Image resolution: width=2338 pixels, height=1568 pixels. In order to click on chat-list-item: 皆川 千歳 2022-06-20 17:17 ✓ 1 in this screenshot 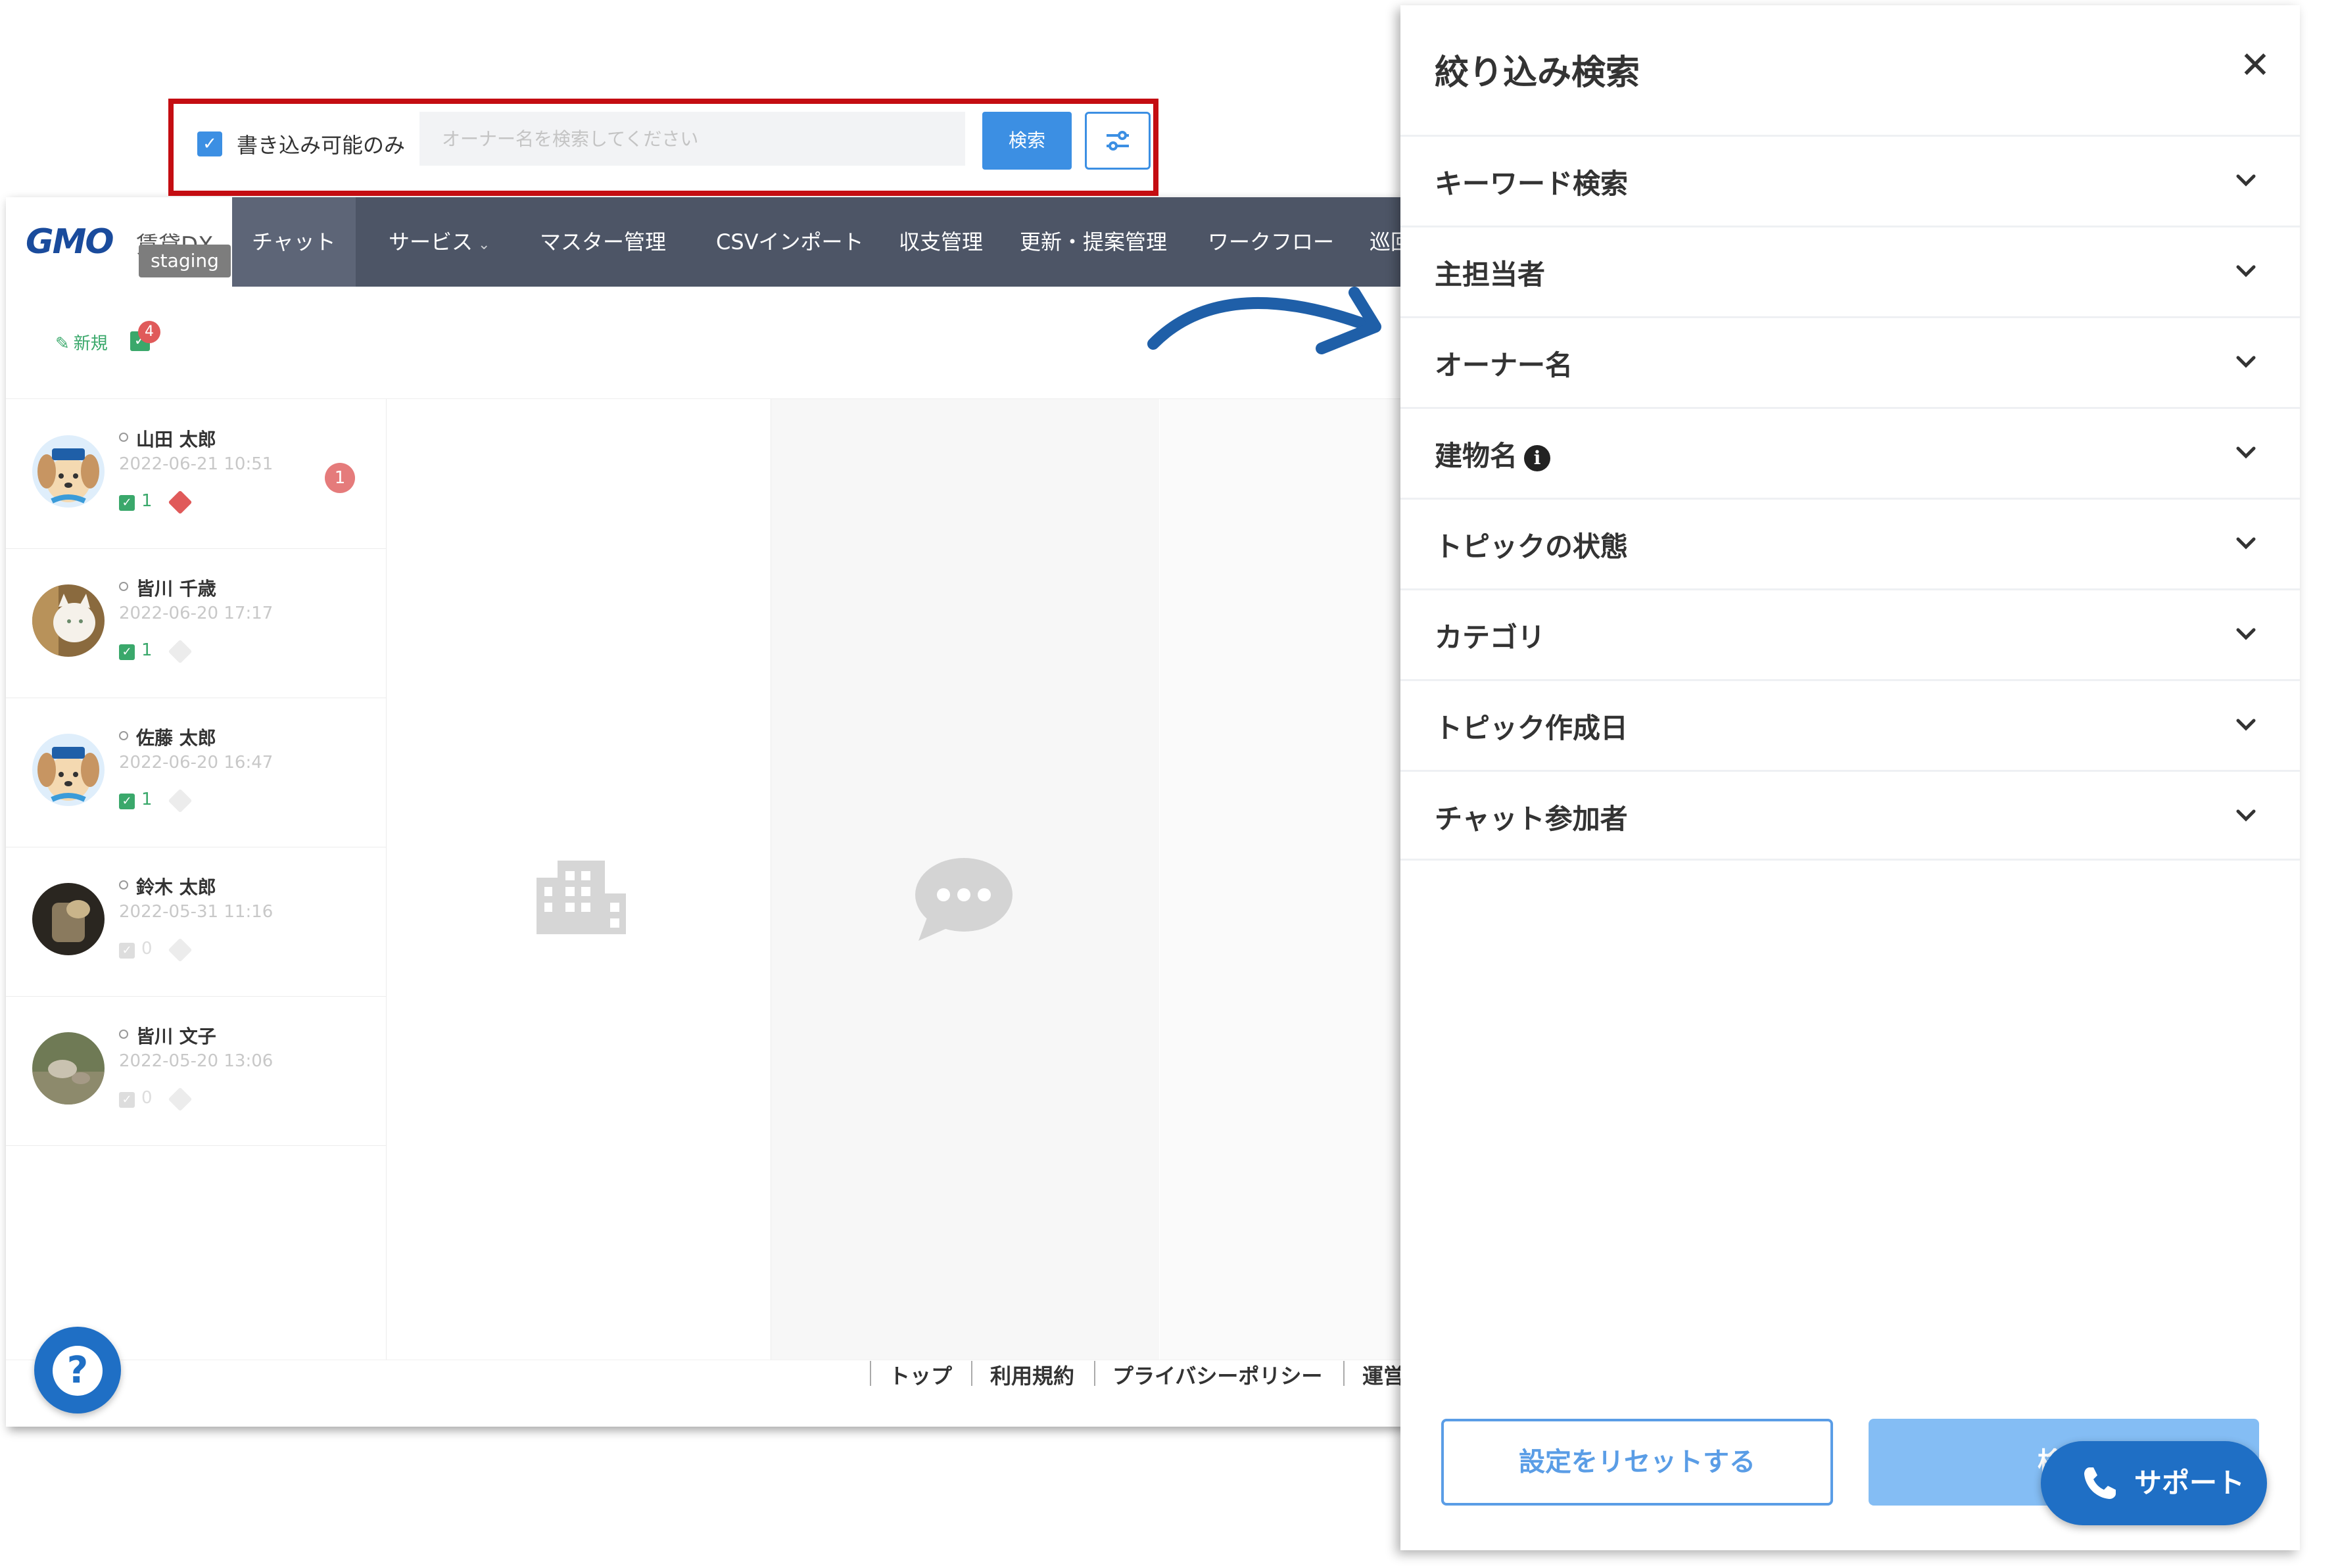, I will do `click(196, 623)`.